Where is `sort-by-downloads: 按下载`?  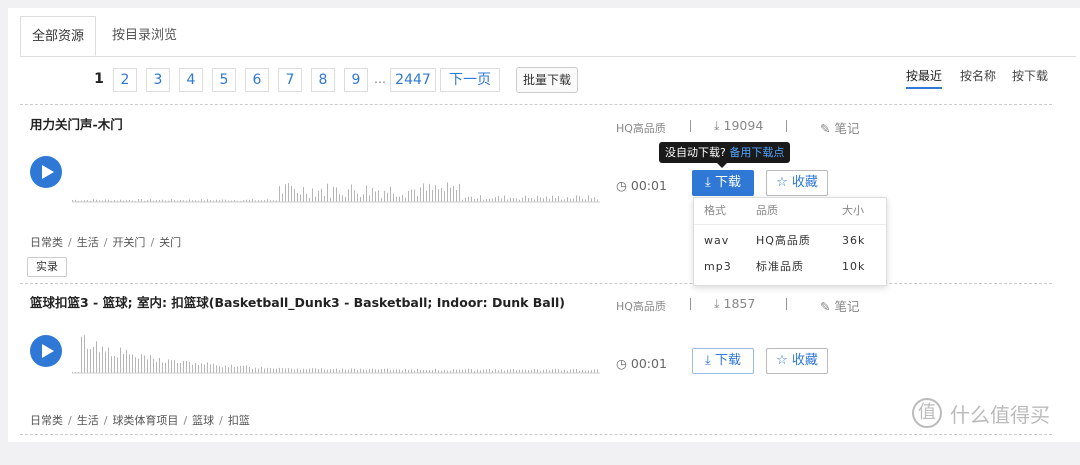
sort-by-downloads: 按下载 is located at coordinates (1030, 75).